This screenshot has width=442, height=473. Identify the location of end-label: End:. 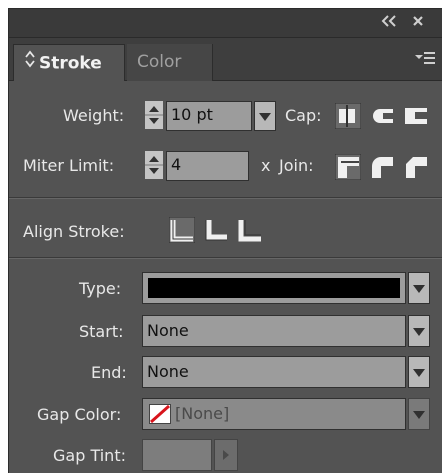
(109, 372).